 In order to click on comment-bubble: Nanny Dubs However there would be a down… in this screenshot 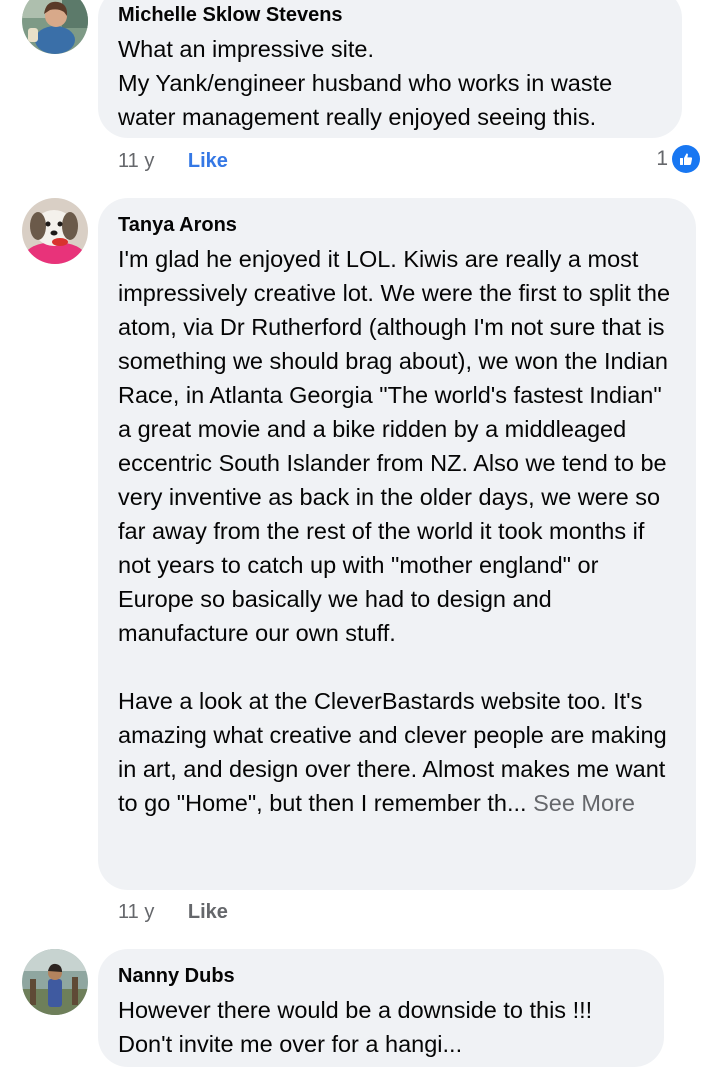, I will do `click(381, 1008)`.